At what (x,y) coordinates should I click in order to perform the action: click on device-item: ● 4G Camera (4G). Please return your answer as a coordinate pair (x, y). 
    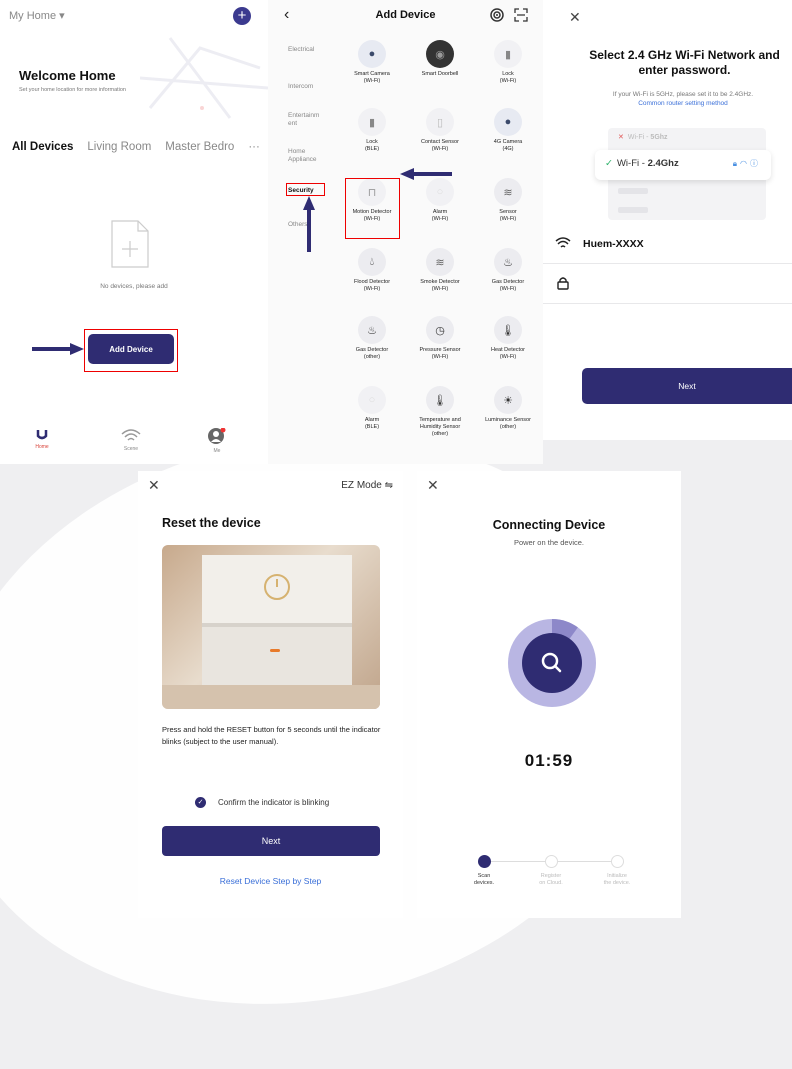
    Looking at the image, I should click on (508, 130).